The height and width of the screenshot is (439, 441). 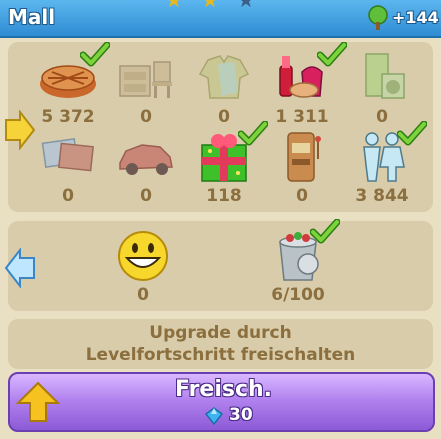 I want to click on magazines-icon, so click(x=67, y=155).